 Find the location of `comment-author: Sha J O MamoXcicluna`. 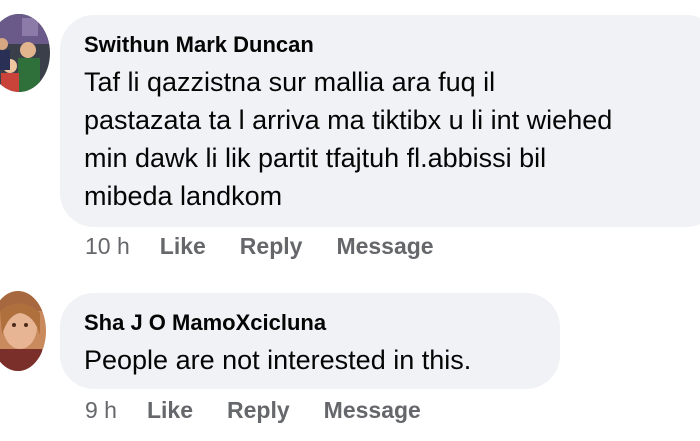

comment-author: Sha J O MamoXcicluna is located at coordinates (310, 323).